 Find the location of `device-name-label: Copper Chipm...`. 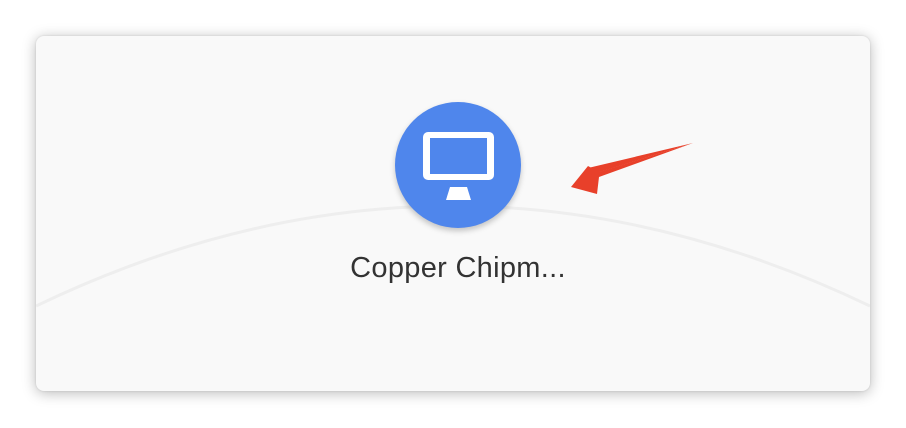

device-name-label: Copper Chipm... is located at coordinates (458, 268).